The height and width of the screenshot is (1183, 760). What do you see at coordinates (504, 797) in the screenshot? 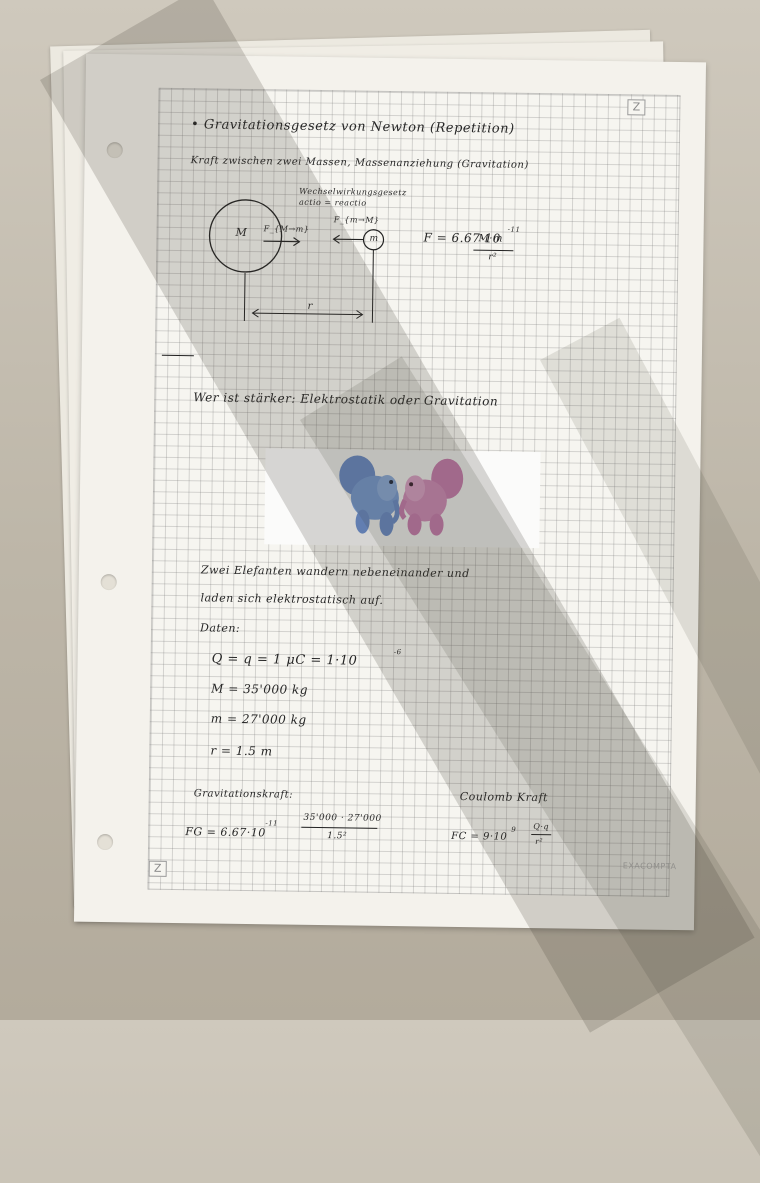
I see `coulomb-title: Coulomb Kraft` at bounding box center [504, 797].